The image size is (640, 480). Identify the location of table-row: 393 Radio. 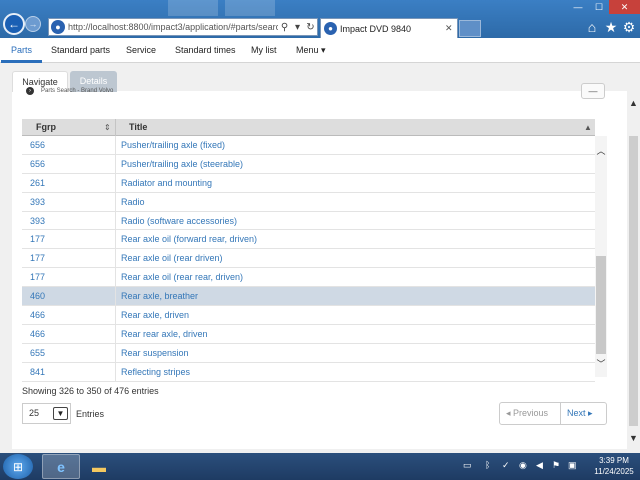
(308, 202).